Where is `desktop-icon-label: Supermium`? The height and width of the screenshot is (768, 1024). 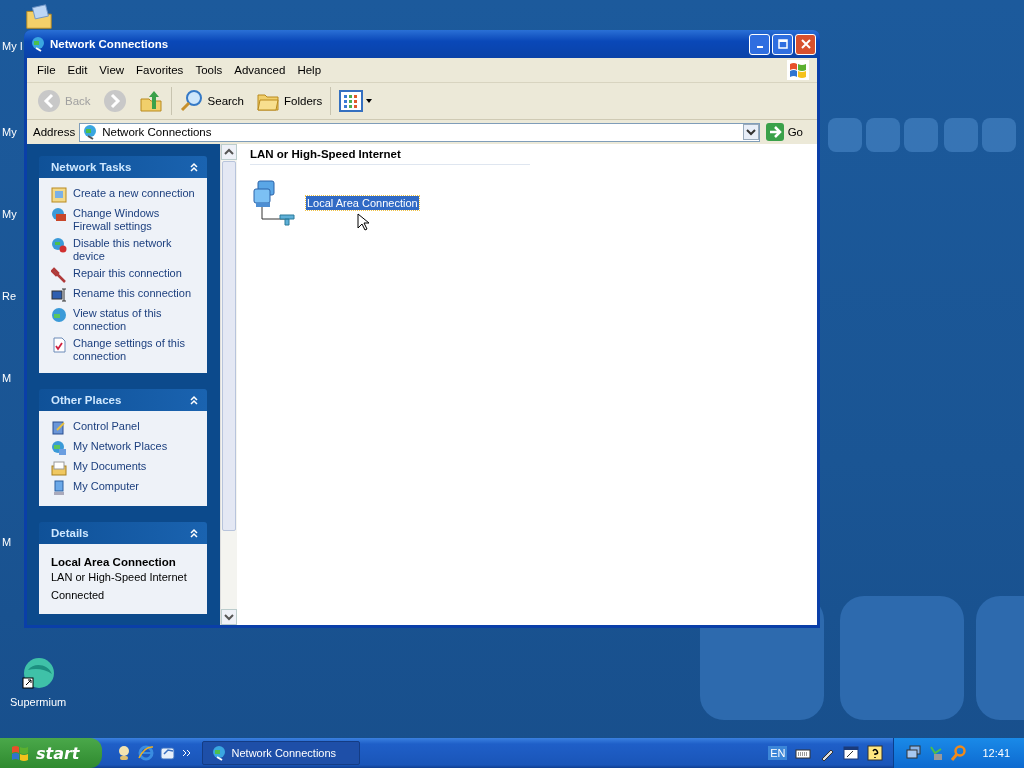
desktop-icon-label: Supermium is located at coordinates (38, 702).